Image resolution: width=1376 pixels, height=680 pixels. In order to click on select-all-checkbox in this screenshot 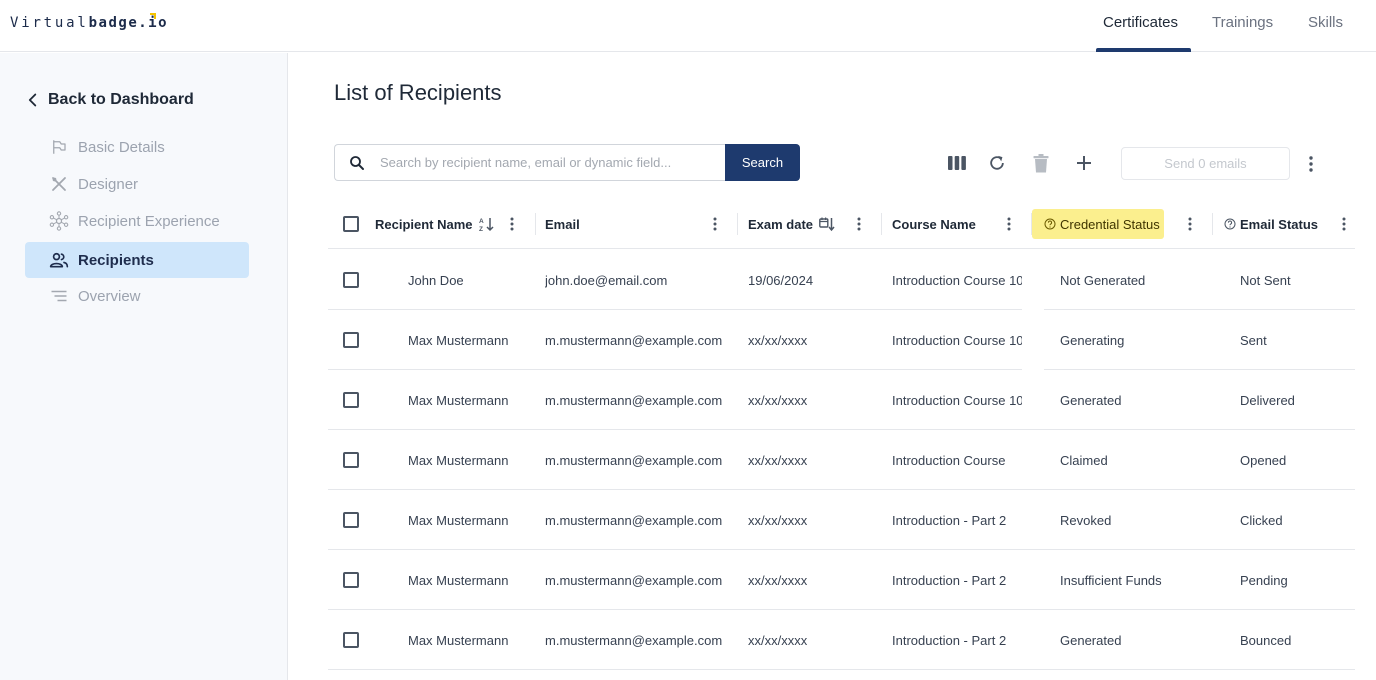, I will do `click(351, 224)`.